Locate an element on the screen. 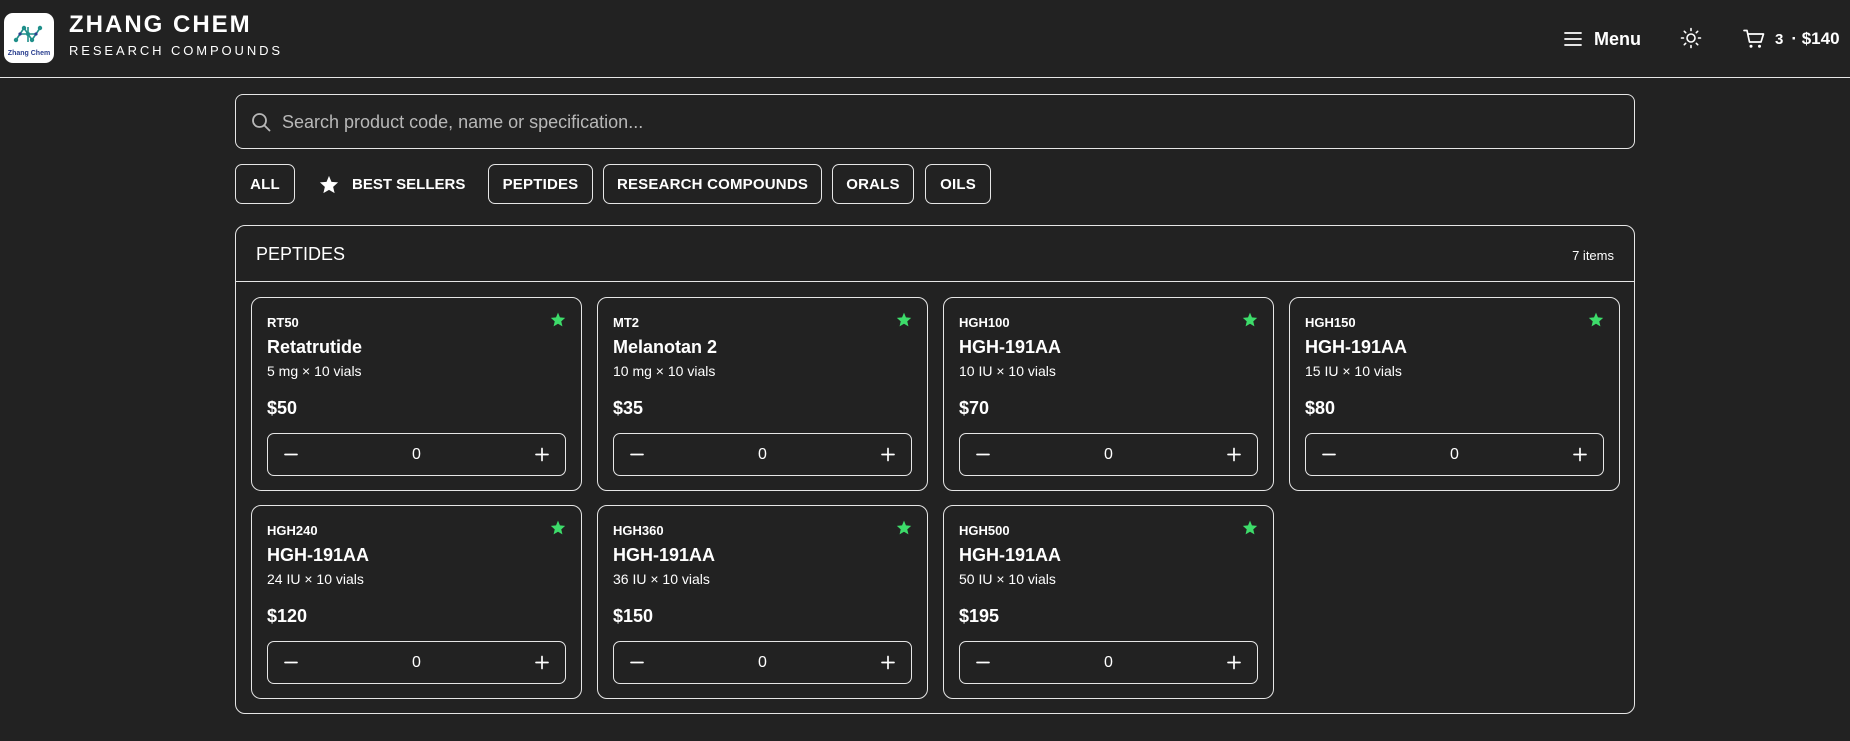 The height and width of the screenshot is (741, 1850). hamburger-icon is located at coordinates (1573, 39).